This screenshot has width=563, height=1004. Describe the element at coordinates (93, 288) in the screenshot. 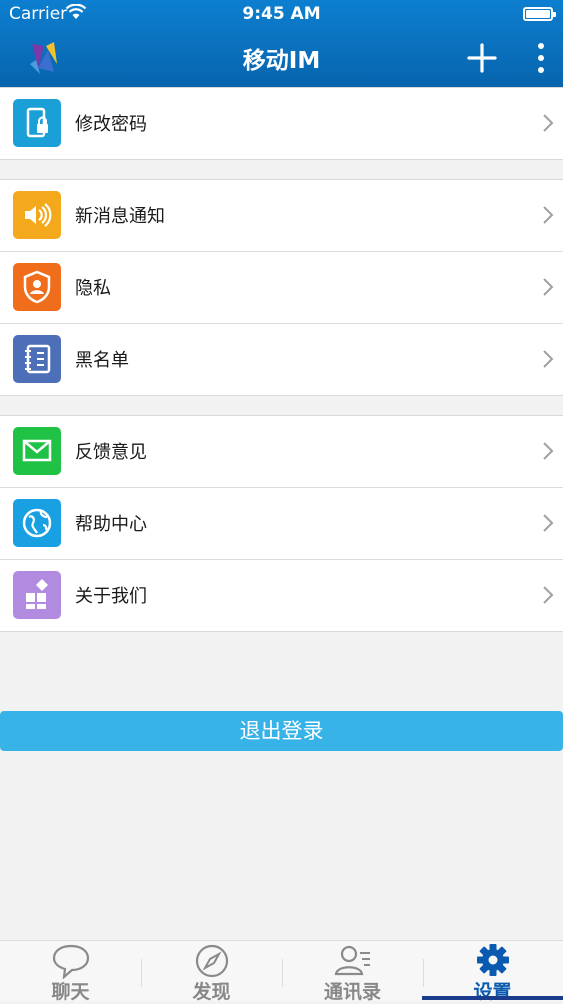

I see `settings-item-label: 隐私` at that location.